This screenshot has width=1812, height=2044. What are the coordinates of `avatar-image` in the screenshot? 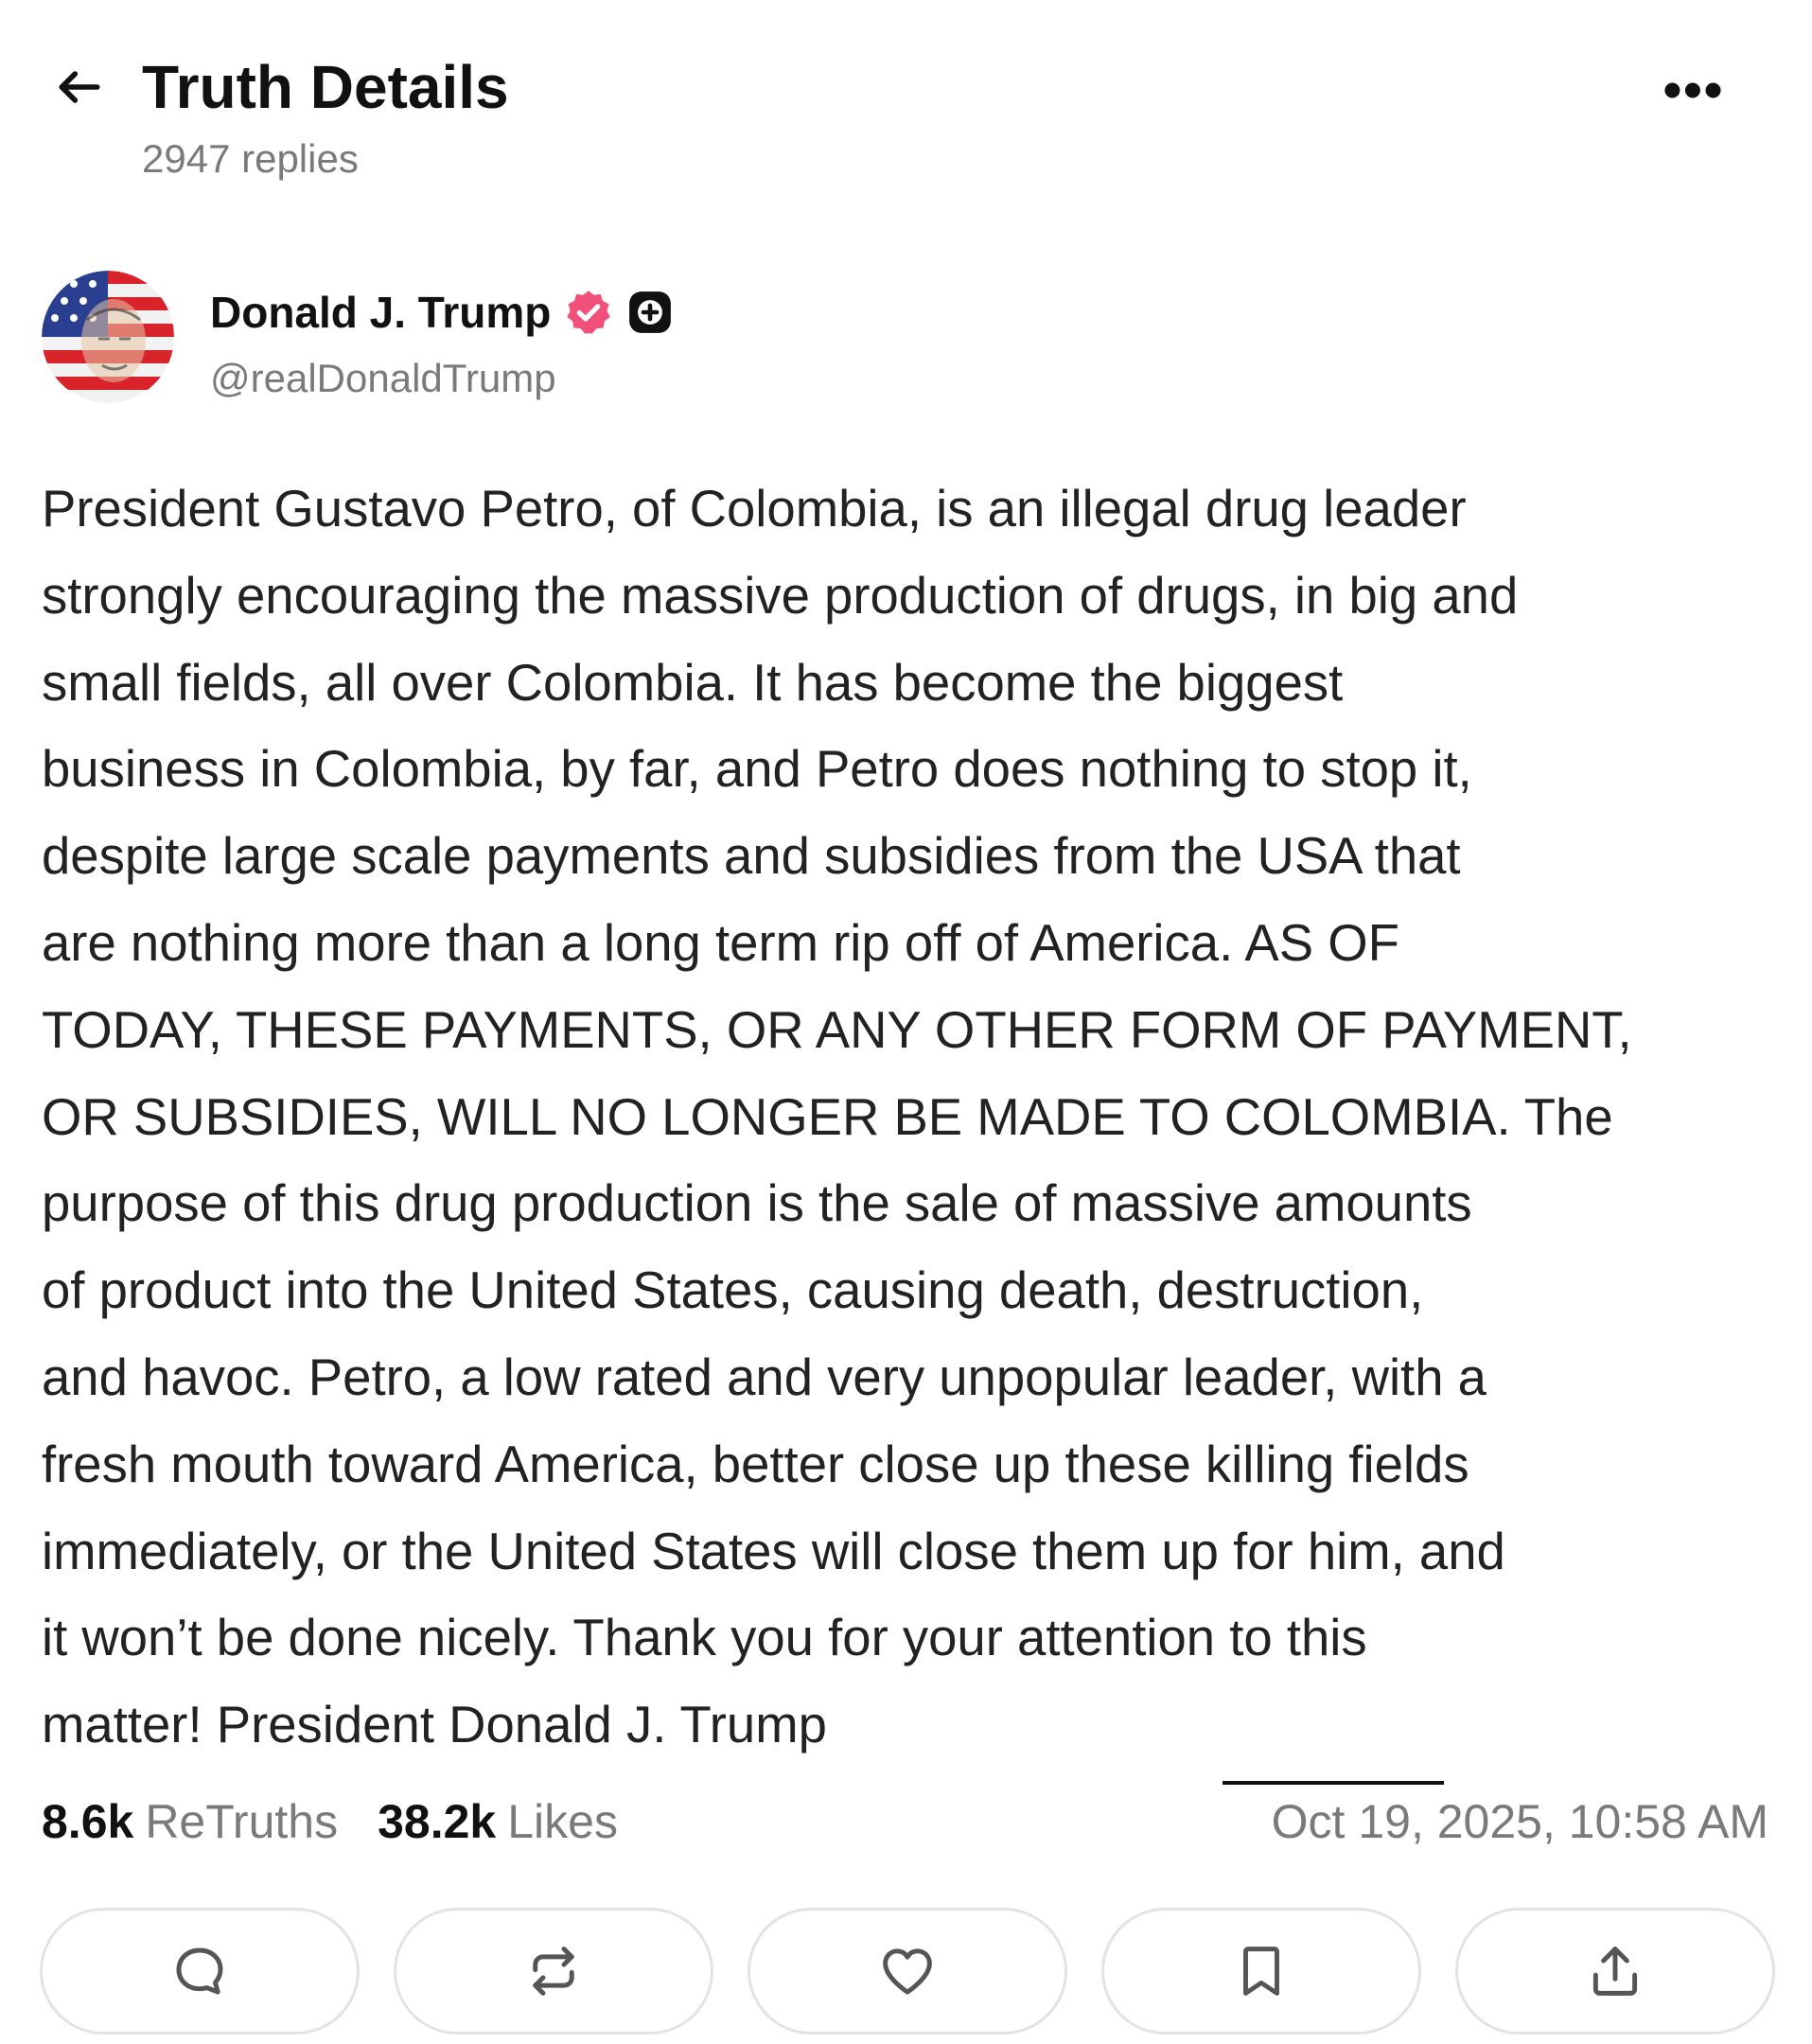 It's located at (108, 337).